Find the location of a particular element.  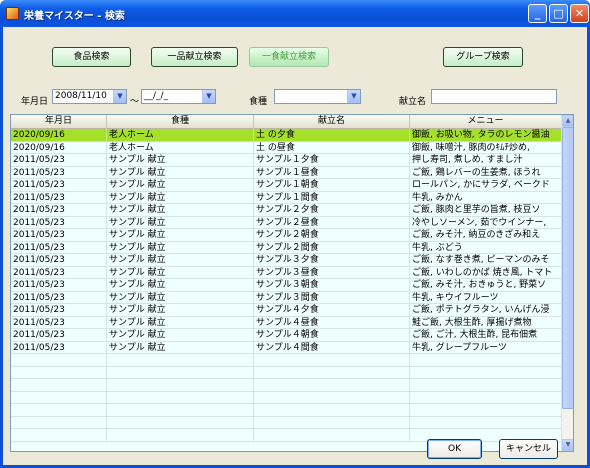

cell-menu-name: 土 の夕食 is located at coordinates (332, 135).